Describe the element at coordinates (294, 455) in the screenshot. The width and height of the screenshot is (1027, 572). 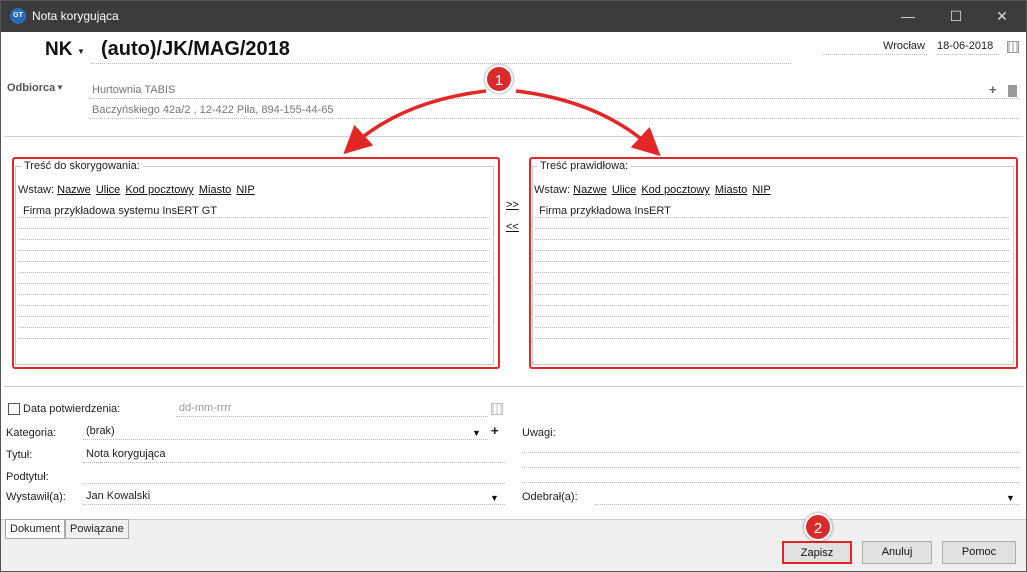
I see `title-field: Nota korygująca` at that location.